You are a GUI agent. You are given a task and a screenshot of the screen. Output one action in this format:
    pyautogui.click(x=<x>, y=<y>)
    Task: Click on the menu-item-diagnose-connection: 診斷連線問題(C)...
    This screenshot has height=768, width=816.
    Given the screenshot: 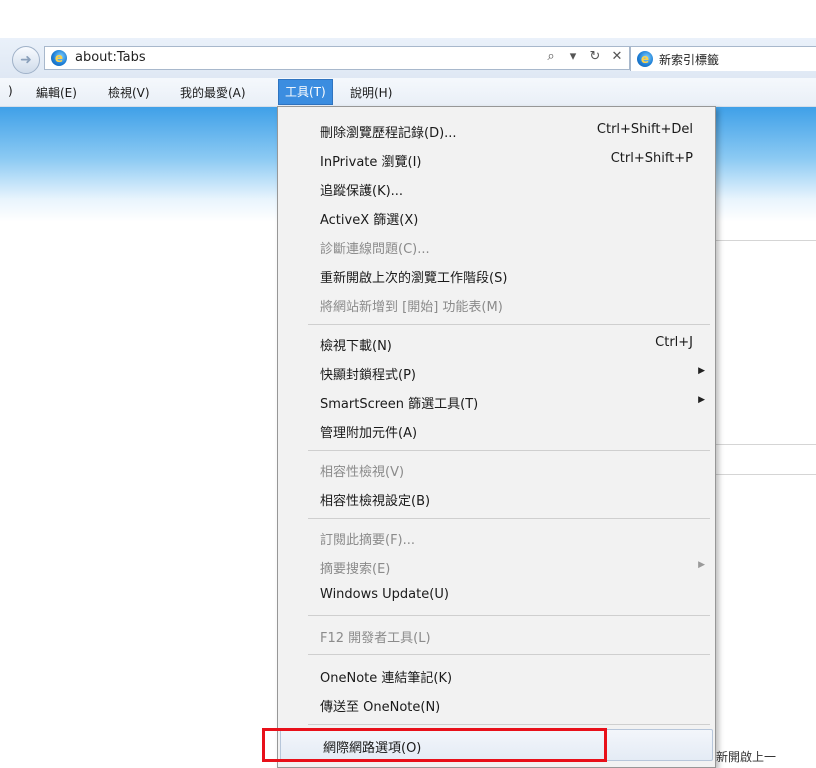 What is the action you would take?
    pyautogui.click(x=496, y=246)
    